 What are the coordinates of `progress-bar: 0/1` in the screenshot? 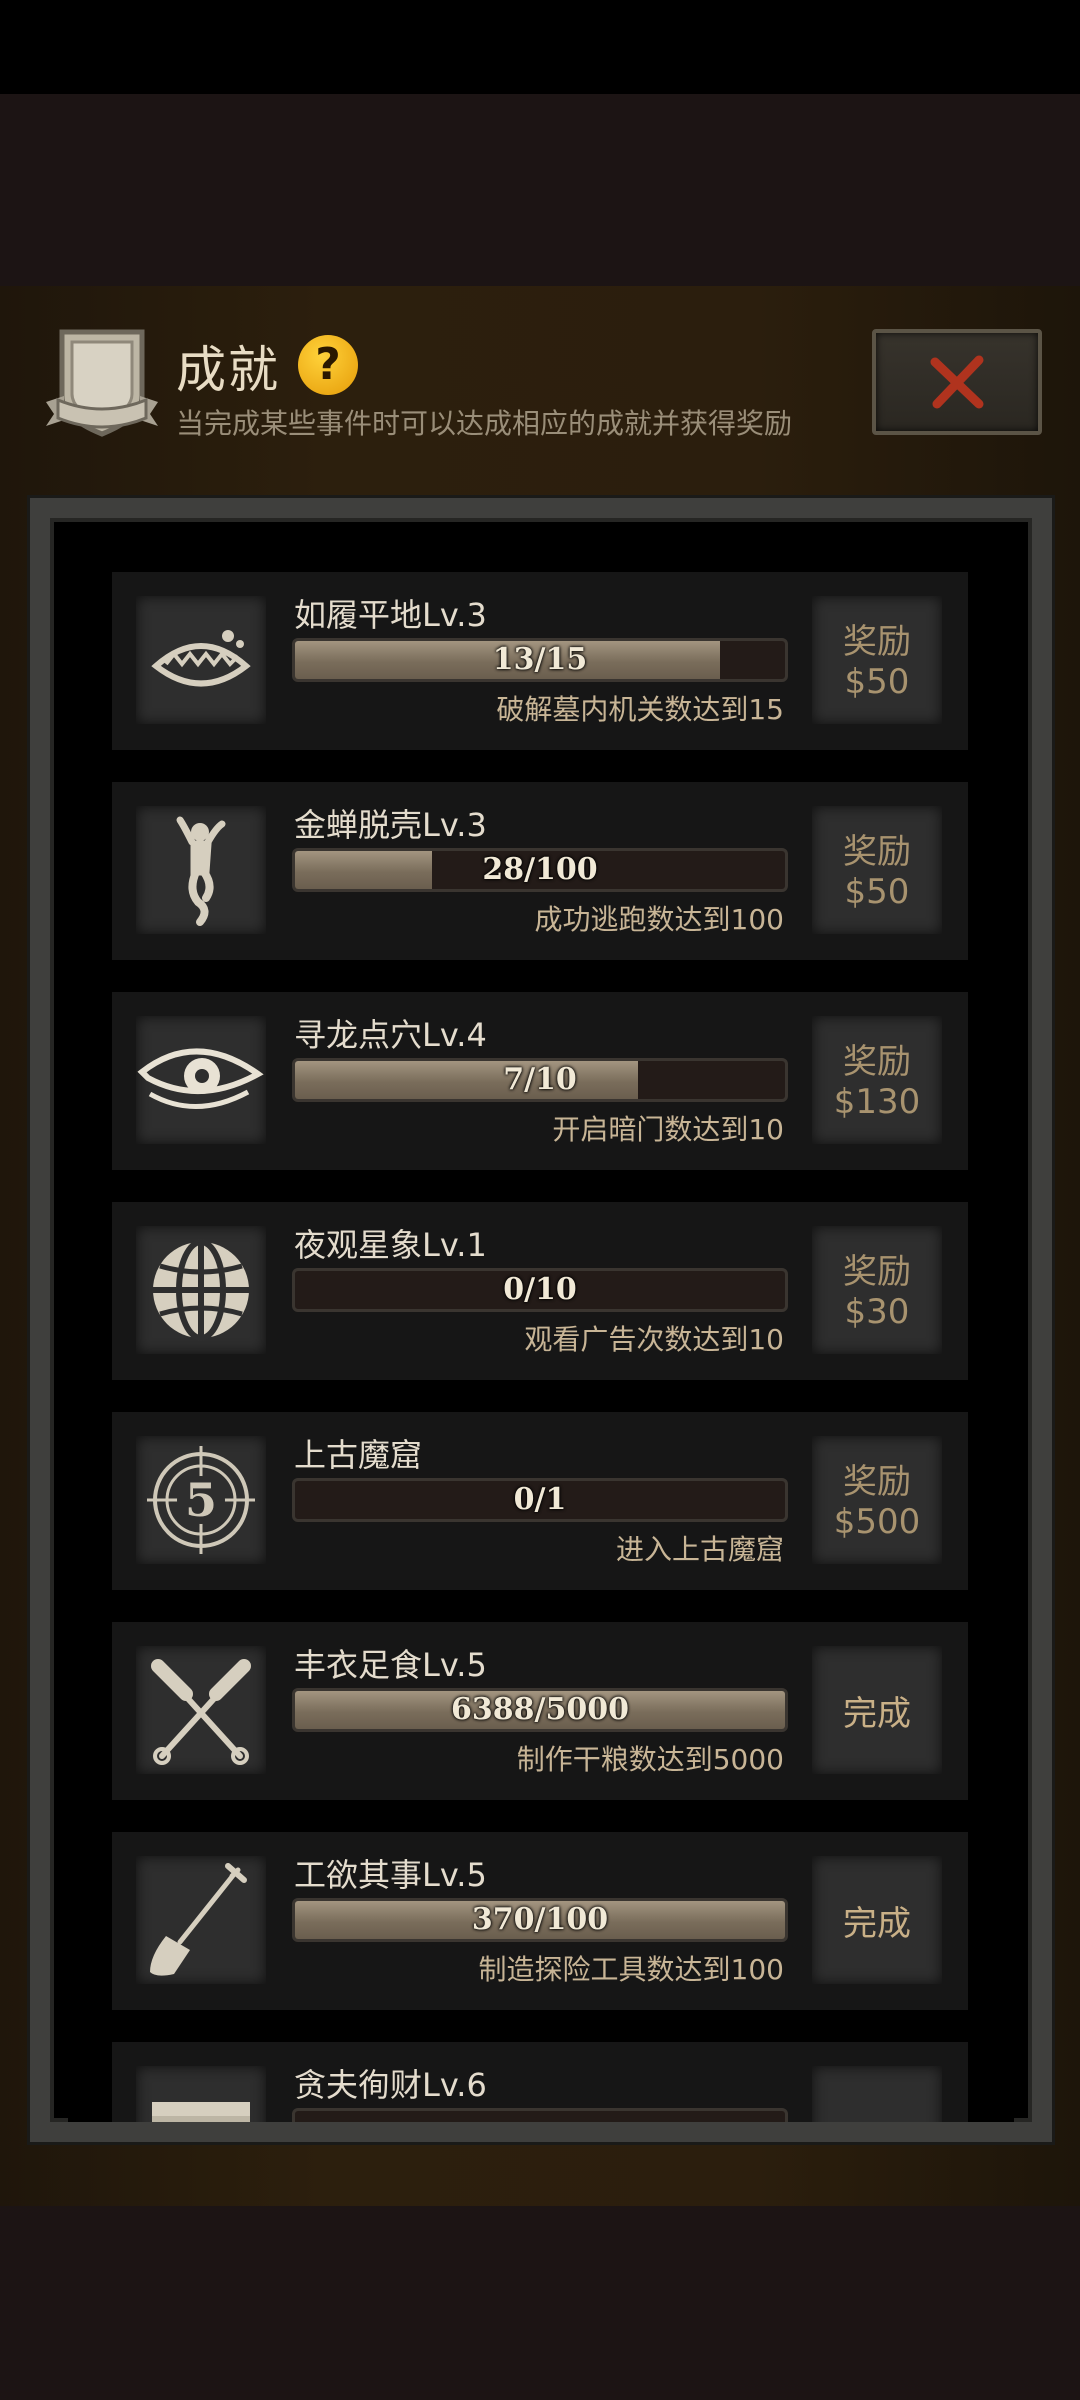 It's located at (540, 1500).